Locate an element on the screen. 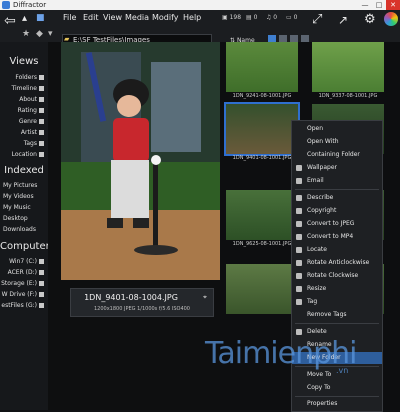 This screenshot has width=400, height=412. menu-item-properties: Properties is located at coordinates (337, 404).